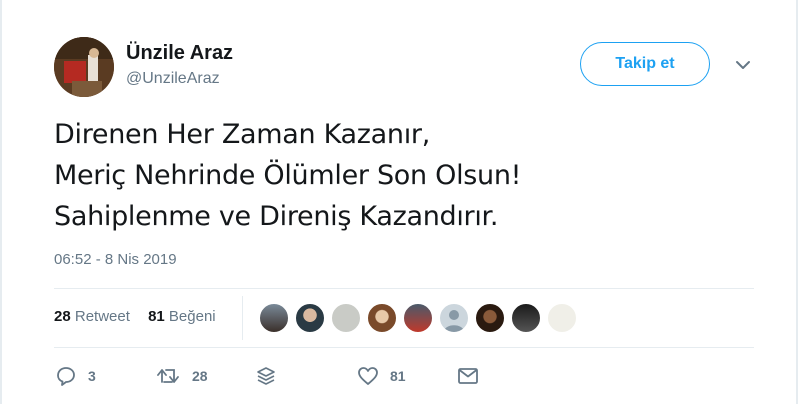 This screenshot has height=404, width=798. What do you see at coordinates (182, 376) in the screenshot?
I see `retweet-button: 28` at bounding box center [182, 376].